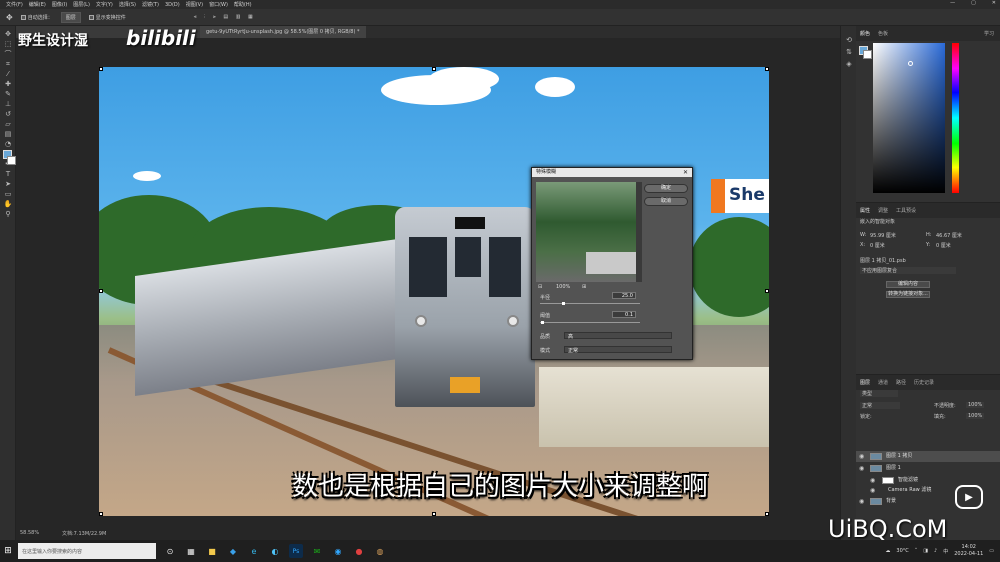 The image size is (1000, 562). Describe the element at coordinates (624, 314) in the screenshot. I see `threshold-input: 0.1` at that location.